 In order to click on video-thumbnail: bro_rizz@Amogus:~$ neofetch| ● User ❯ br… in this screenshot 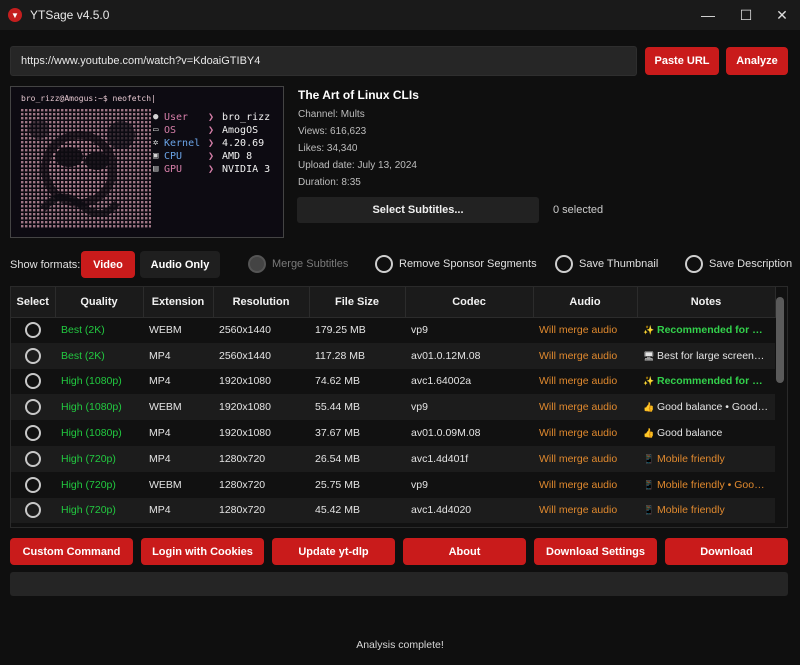, I will do `click(147, 162)`.